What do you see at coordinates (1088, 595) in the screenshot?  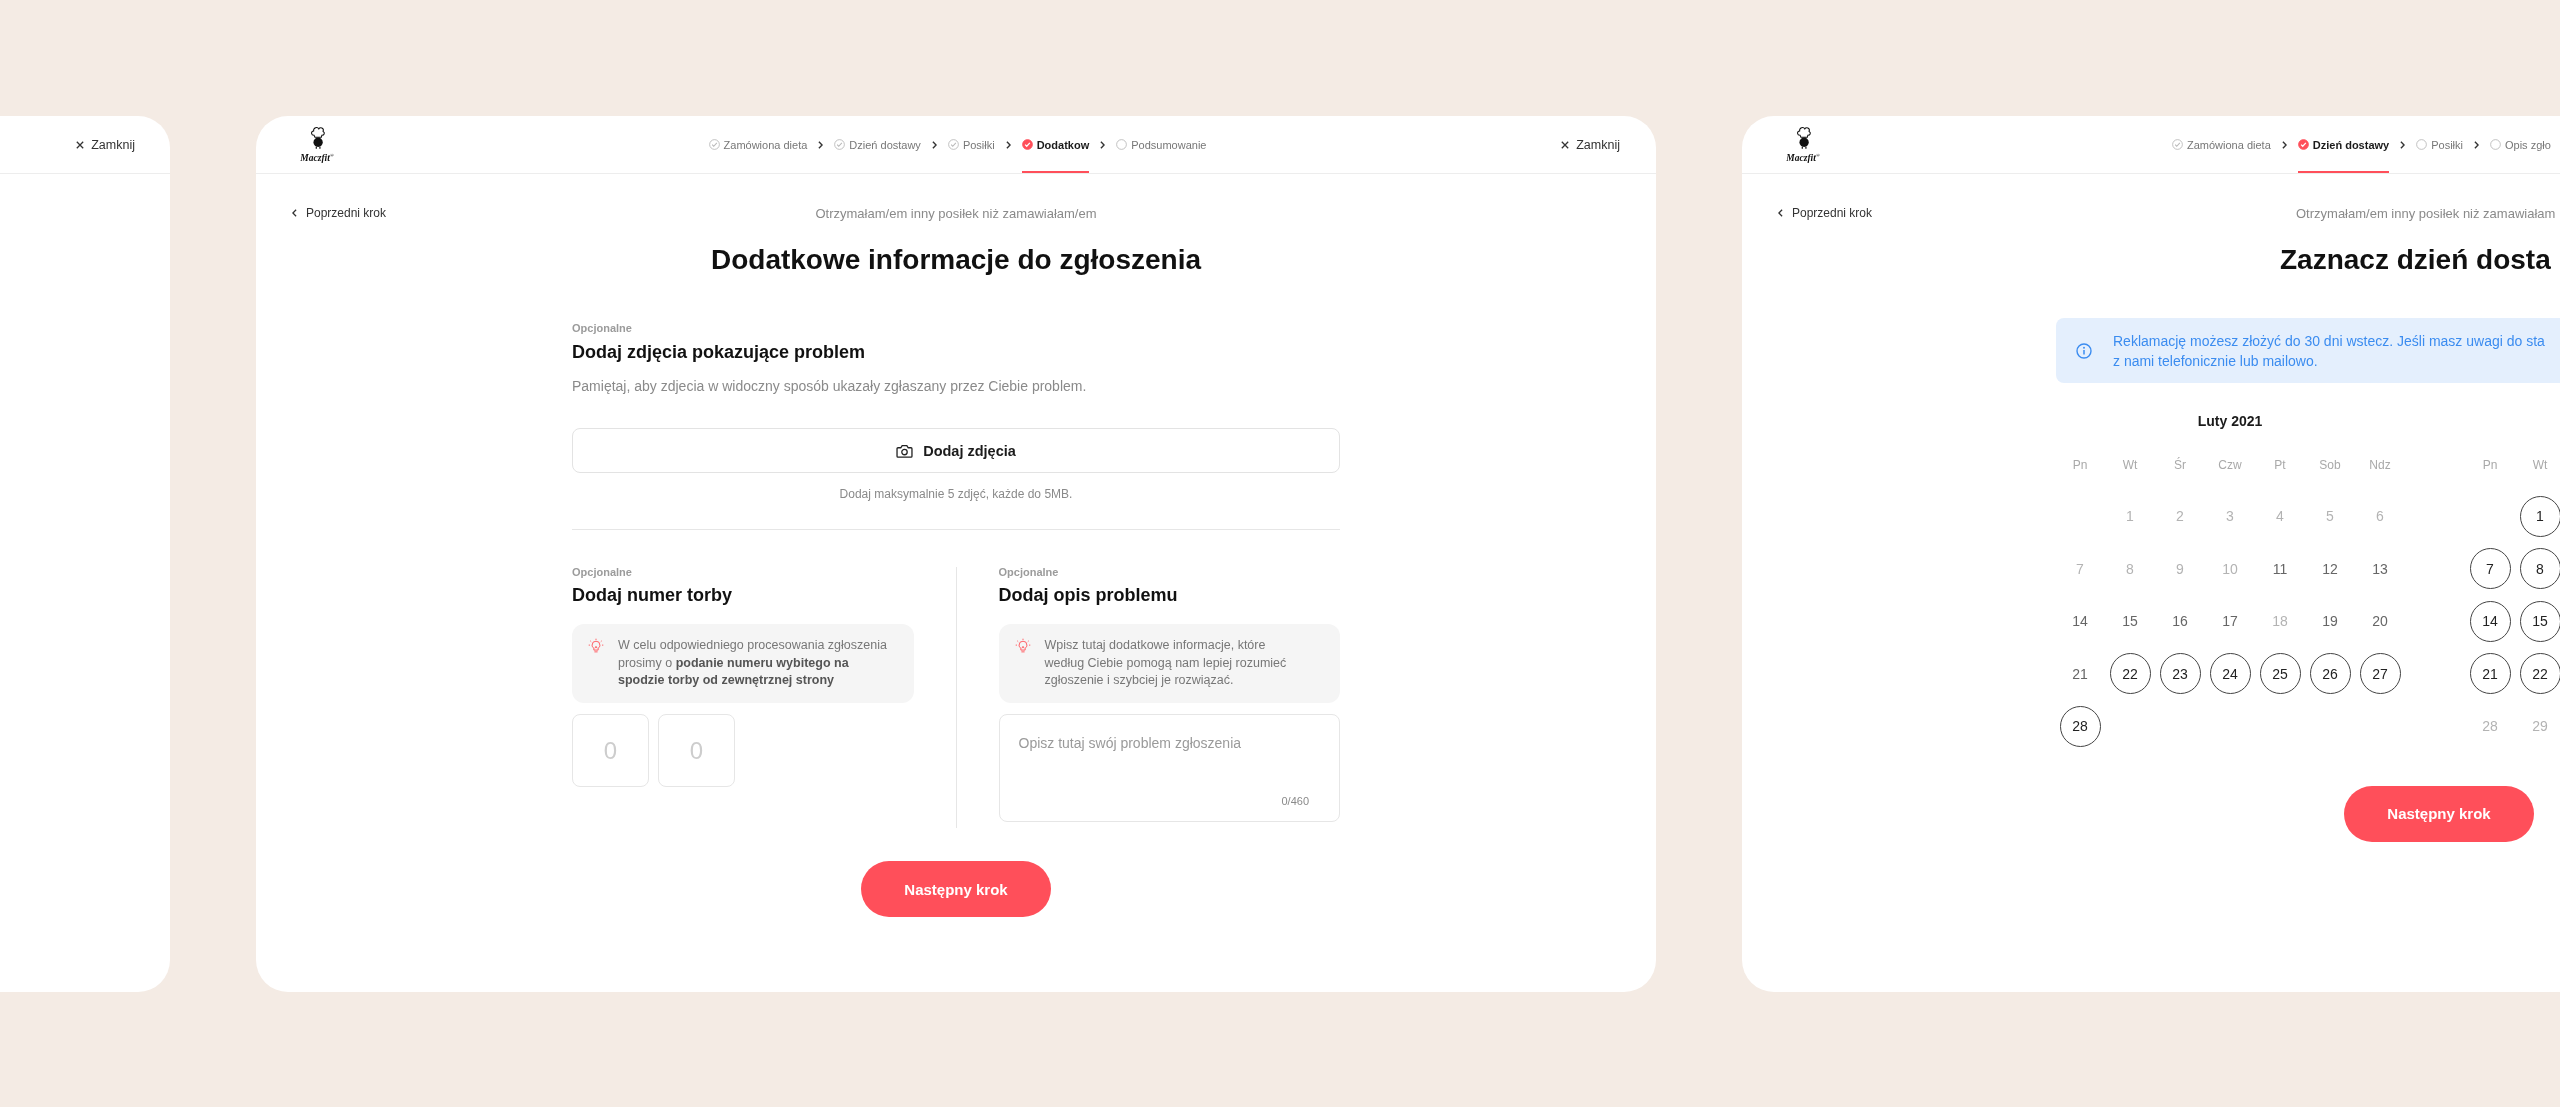 I see `section-heading: Dodaj opis problemu` at bounding box center [1088, 595].